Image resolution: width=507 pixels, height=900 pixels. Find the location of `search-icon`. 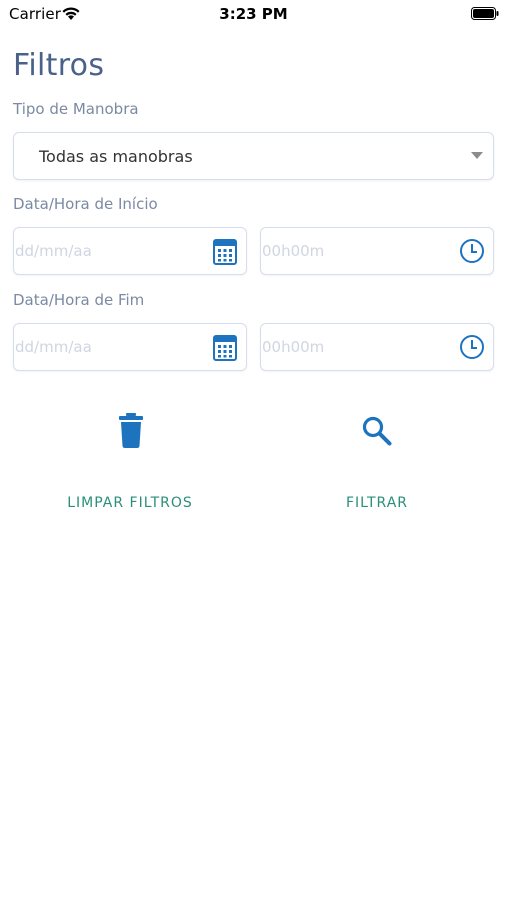

search-icon is located at coordinates (377, 431).